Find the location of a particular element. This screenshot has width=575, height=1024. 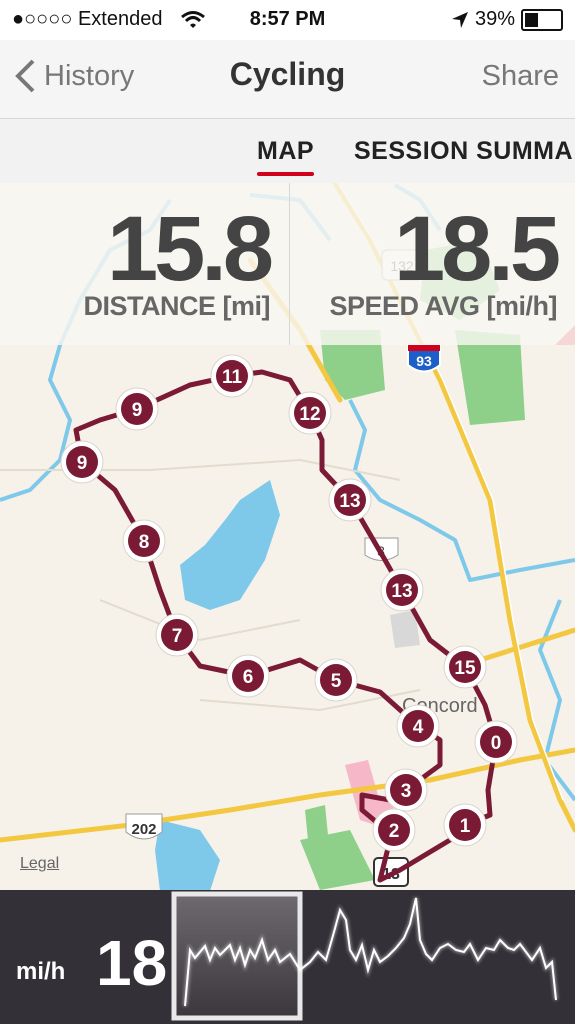

route-marker-label: 3 is located at coordinates (406, 791).